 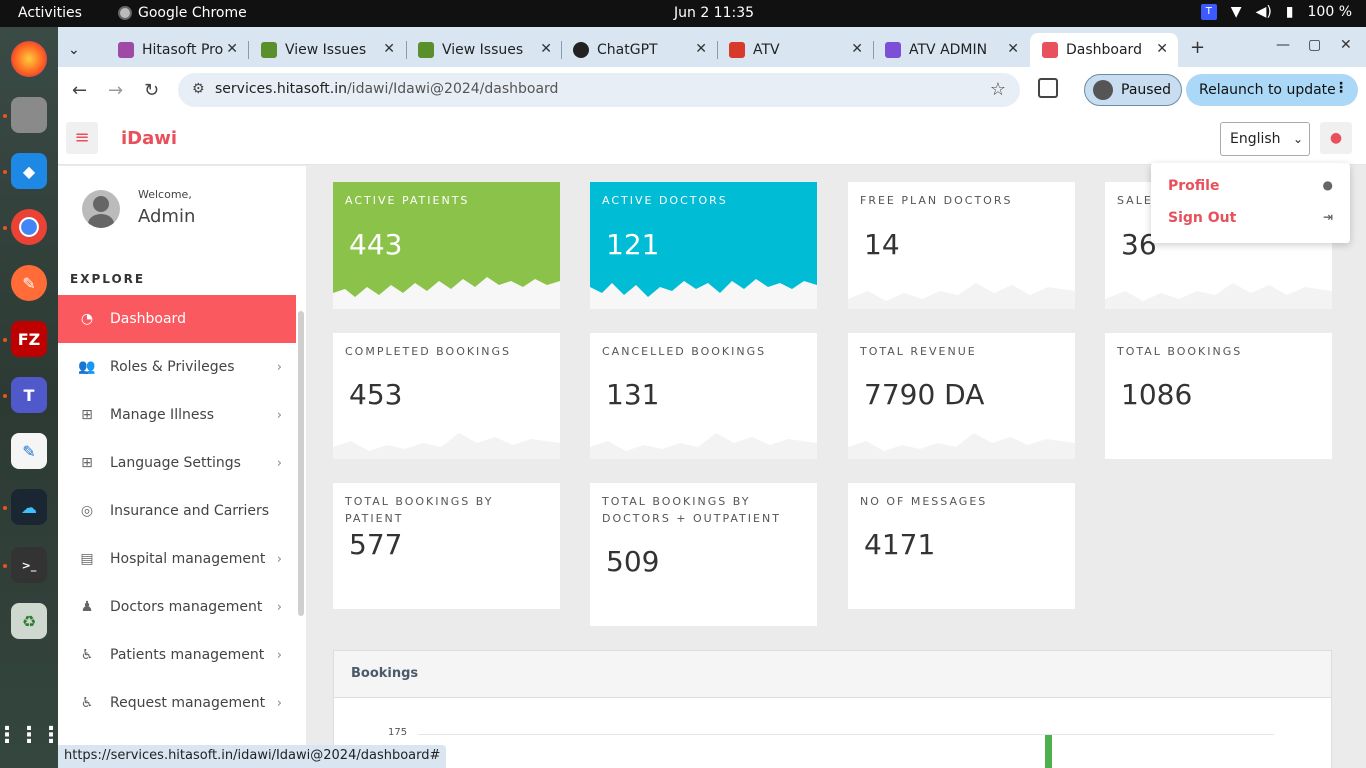 What do you see at coordinates (149, 138) in the screenshot?
I see `brand-logo: iDawi` at bounding box center [149, 138].